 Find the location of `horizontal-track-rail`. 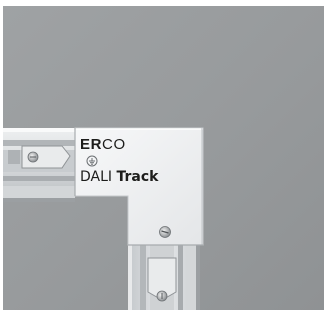

horizontal-track-rail is located at coordinates (39, 165).